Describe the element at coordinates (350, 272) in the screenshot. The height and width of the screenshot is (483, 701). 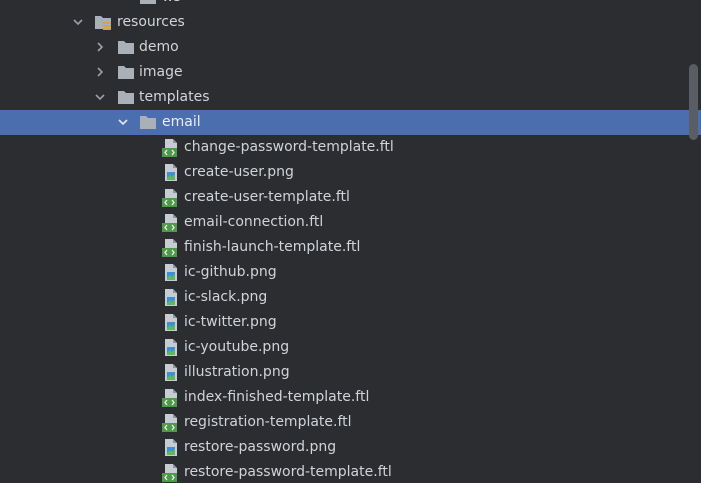
I see `tree-row-ic-github-png: ic-github.png` at that location.